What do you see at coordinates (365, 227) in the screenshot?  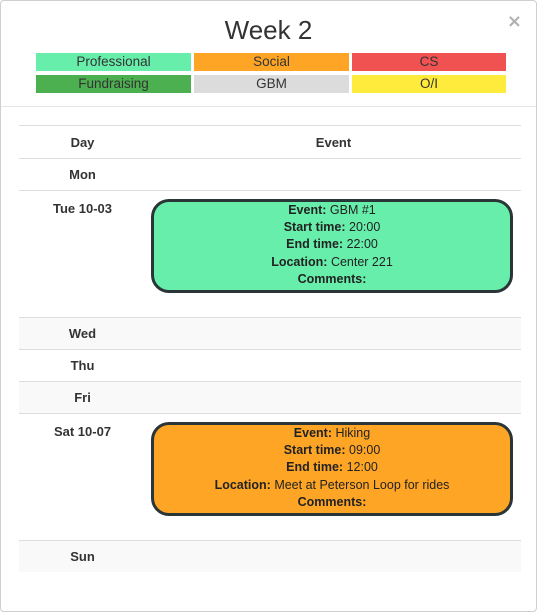 I see `start-time: 20:00` at bounding box center [365, 227].